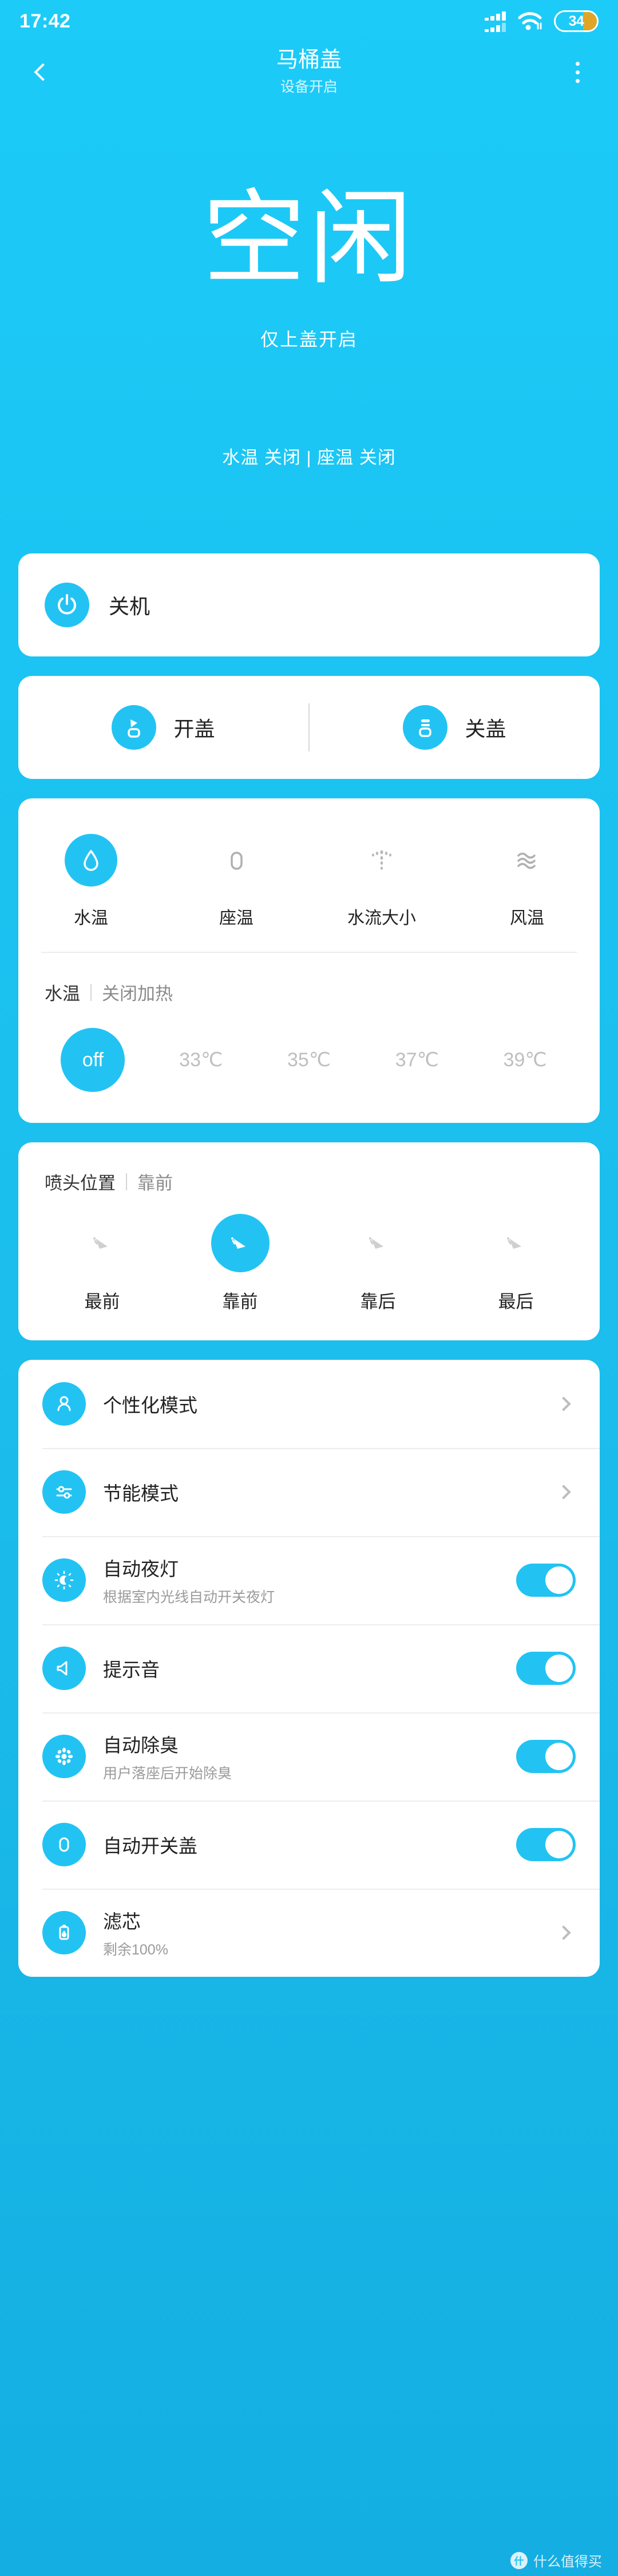  Describe the element at coordinates (516, 1302) in the screenshot. I see `nozzle-option-label: 最后` at that location.